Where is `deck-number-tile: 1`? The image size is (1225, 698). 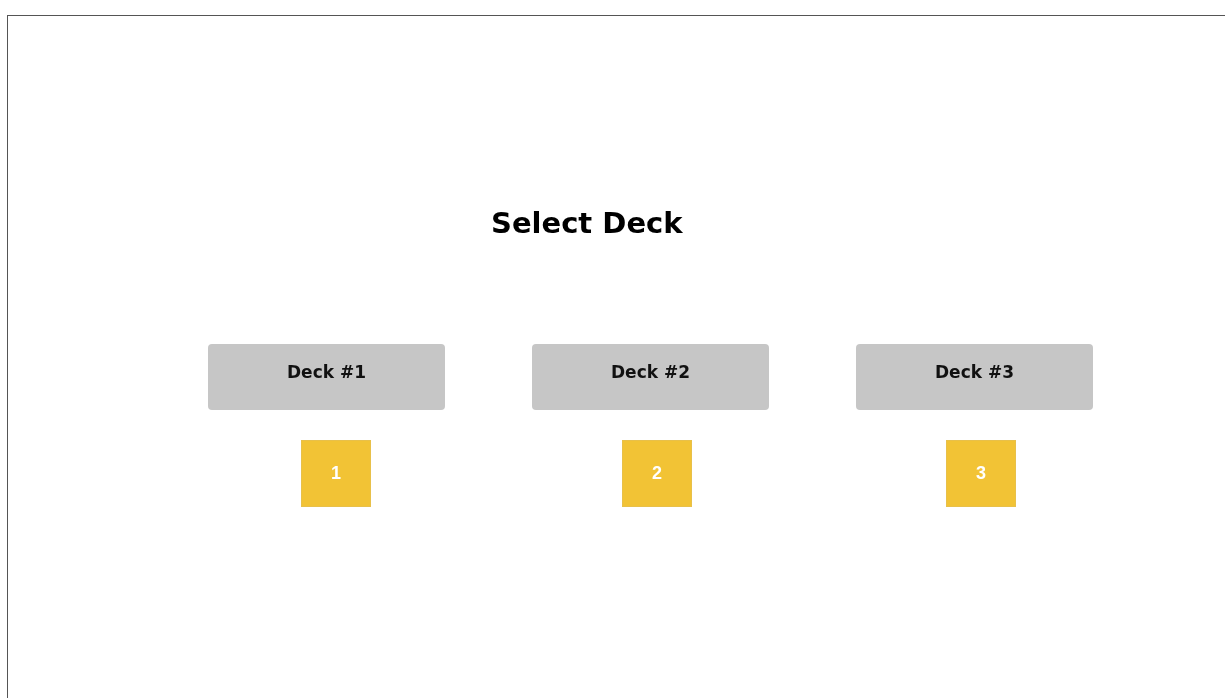 deck-number-tile: 1 is located at coordinates (336, 473).